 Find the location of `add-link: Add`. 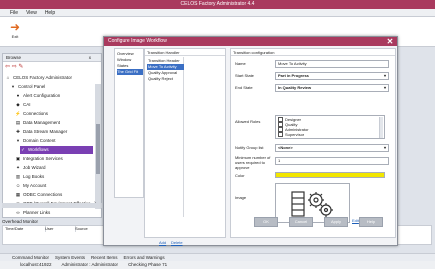

add-link: Add is located at coordinates (162, 242).